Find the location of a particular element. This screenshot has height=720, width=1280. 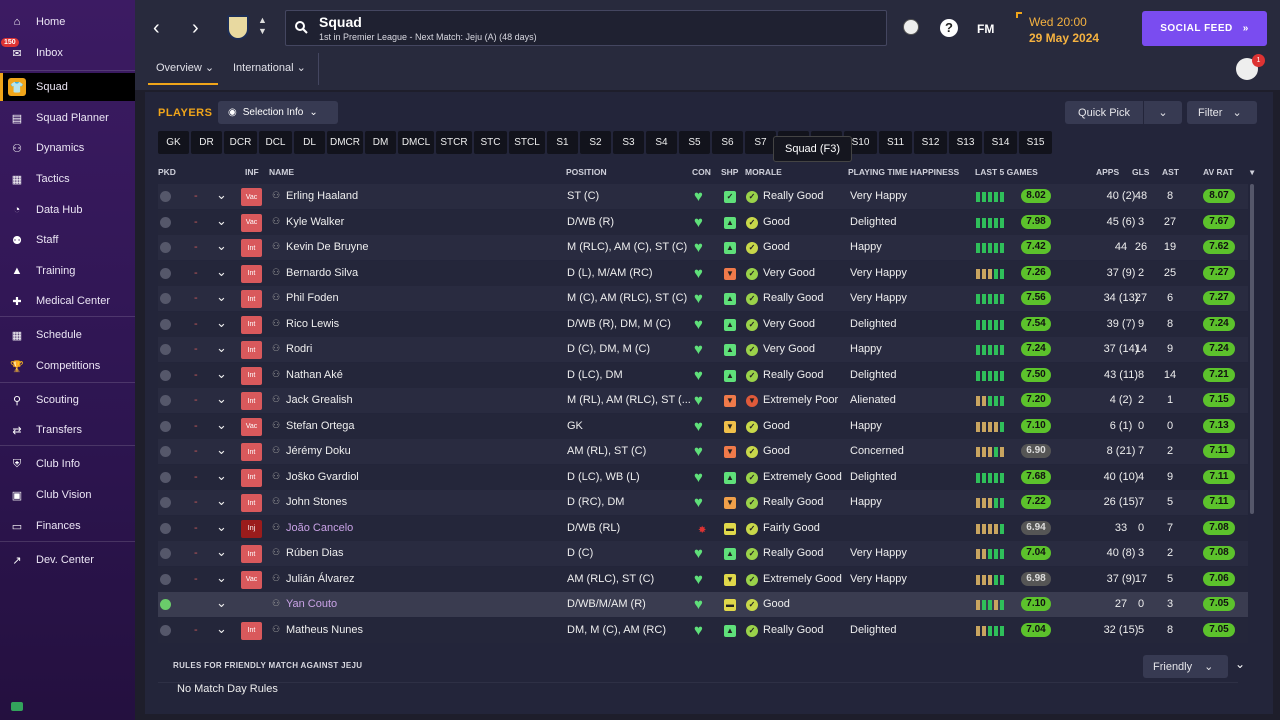

player-name: Phil Foden is located at coordinates (312, 298).